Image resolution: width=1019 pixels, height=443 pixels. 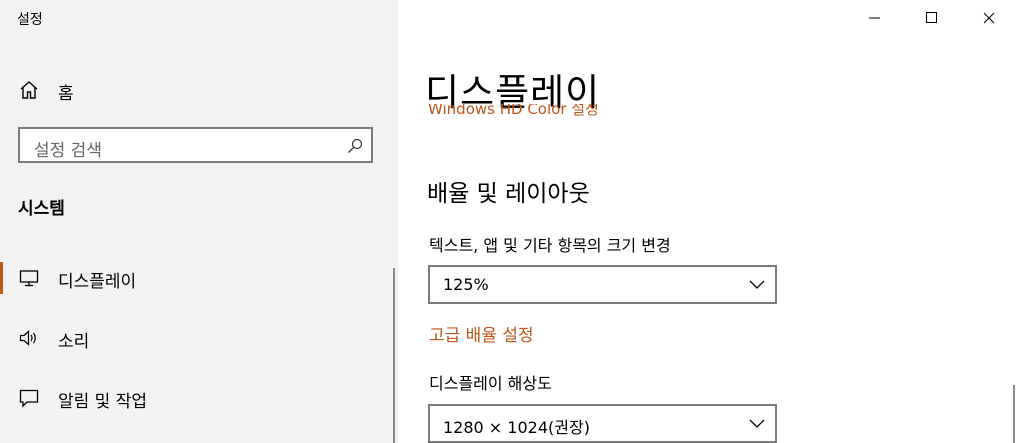 I want to click on close-icon, so click(x=989, y=18).